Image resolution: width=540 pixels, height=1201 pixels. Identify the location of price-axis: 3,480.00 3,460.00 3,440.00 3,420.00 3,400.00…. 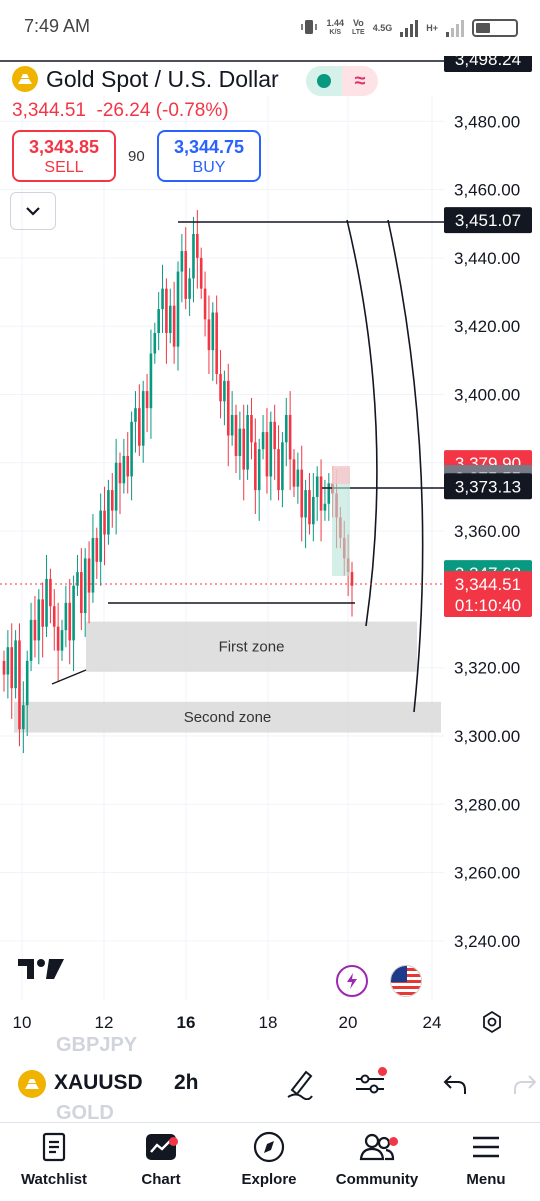
(487, 531).